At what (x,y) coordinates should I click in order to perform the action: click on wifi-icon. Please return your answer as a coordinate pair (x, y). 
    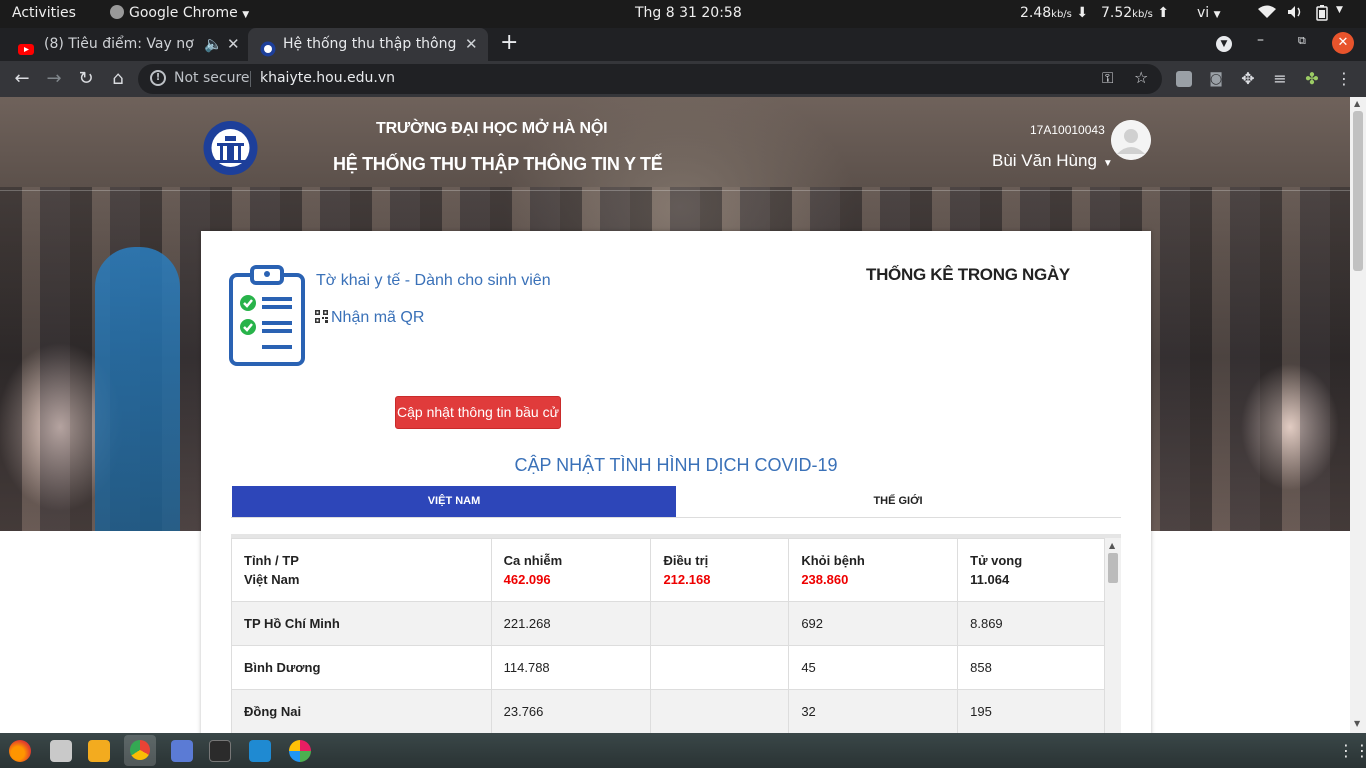
    Looking at the image, I should click on (1267, 14).